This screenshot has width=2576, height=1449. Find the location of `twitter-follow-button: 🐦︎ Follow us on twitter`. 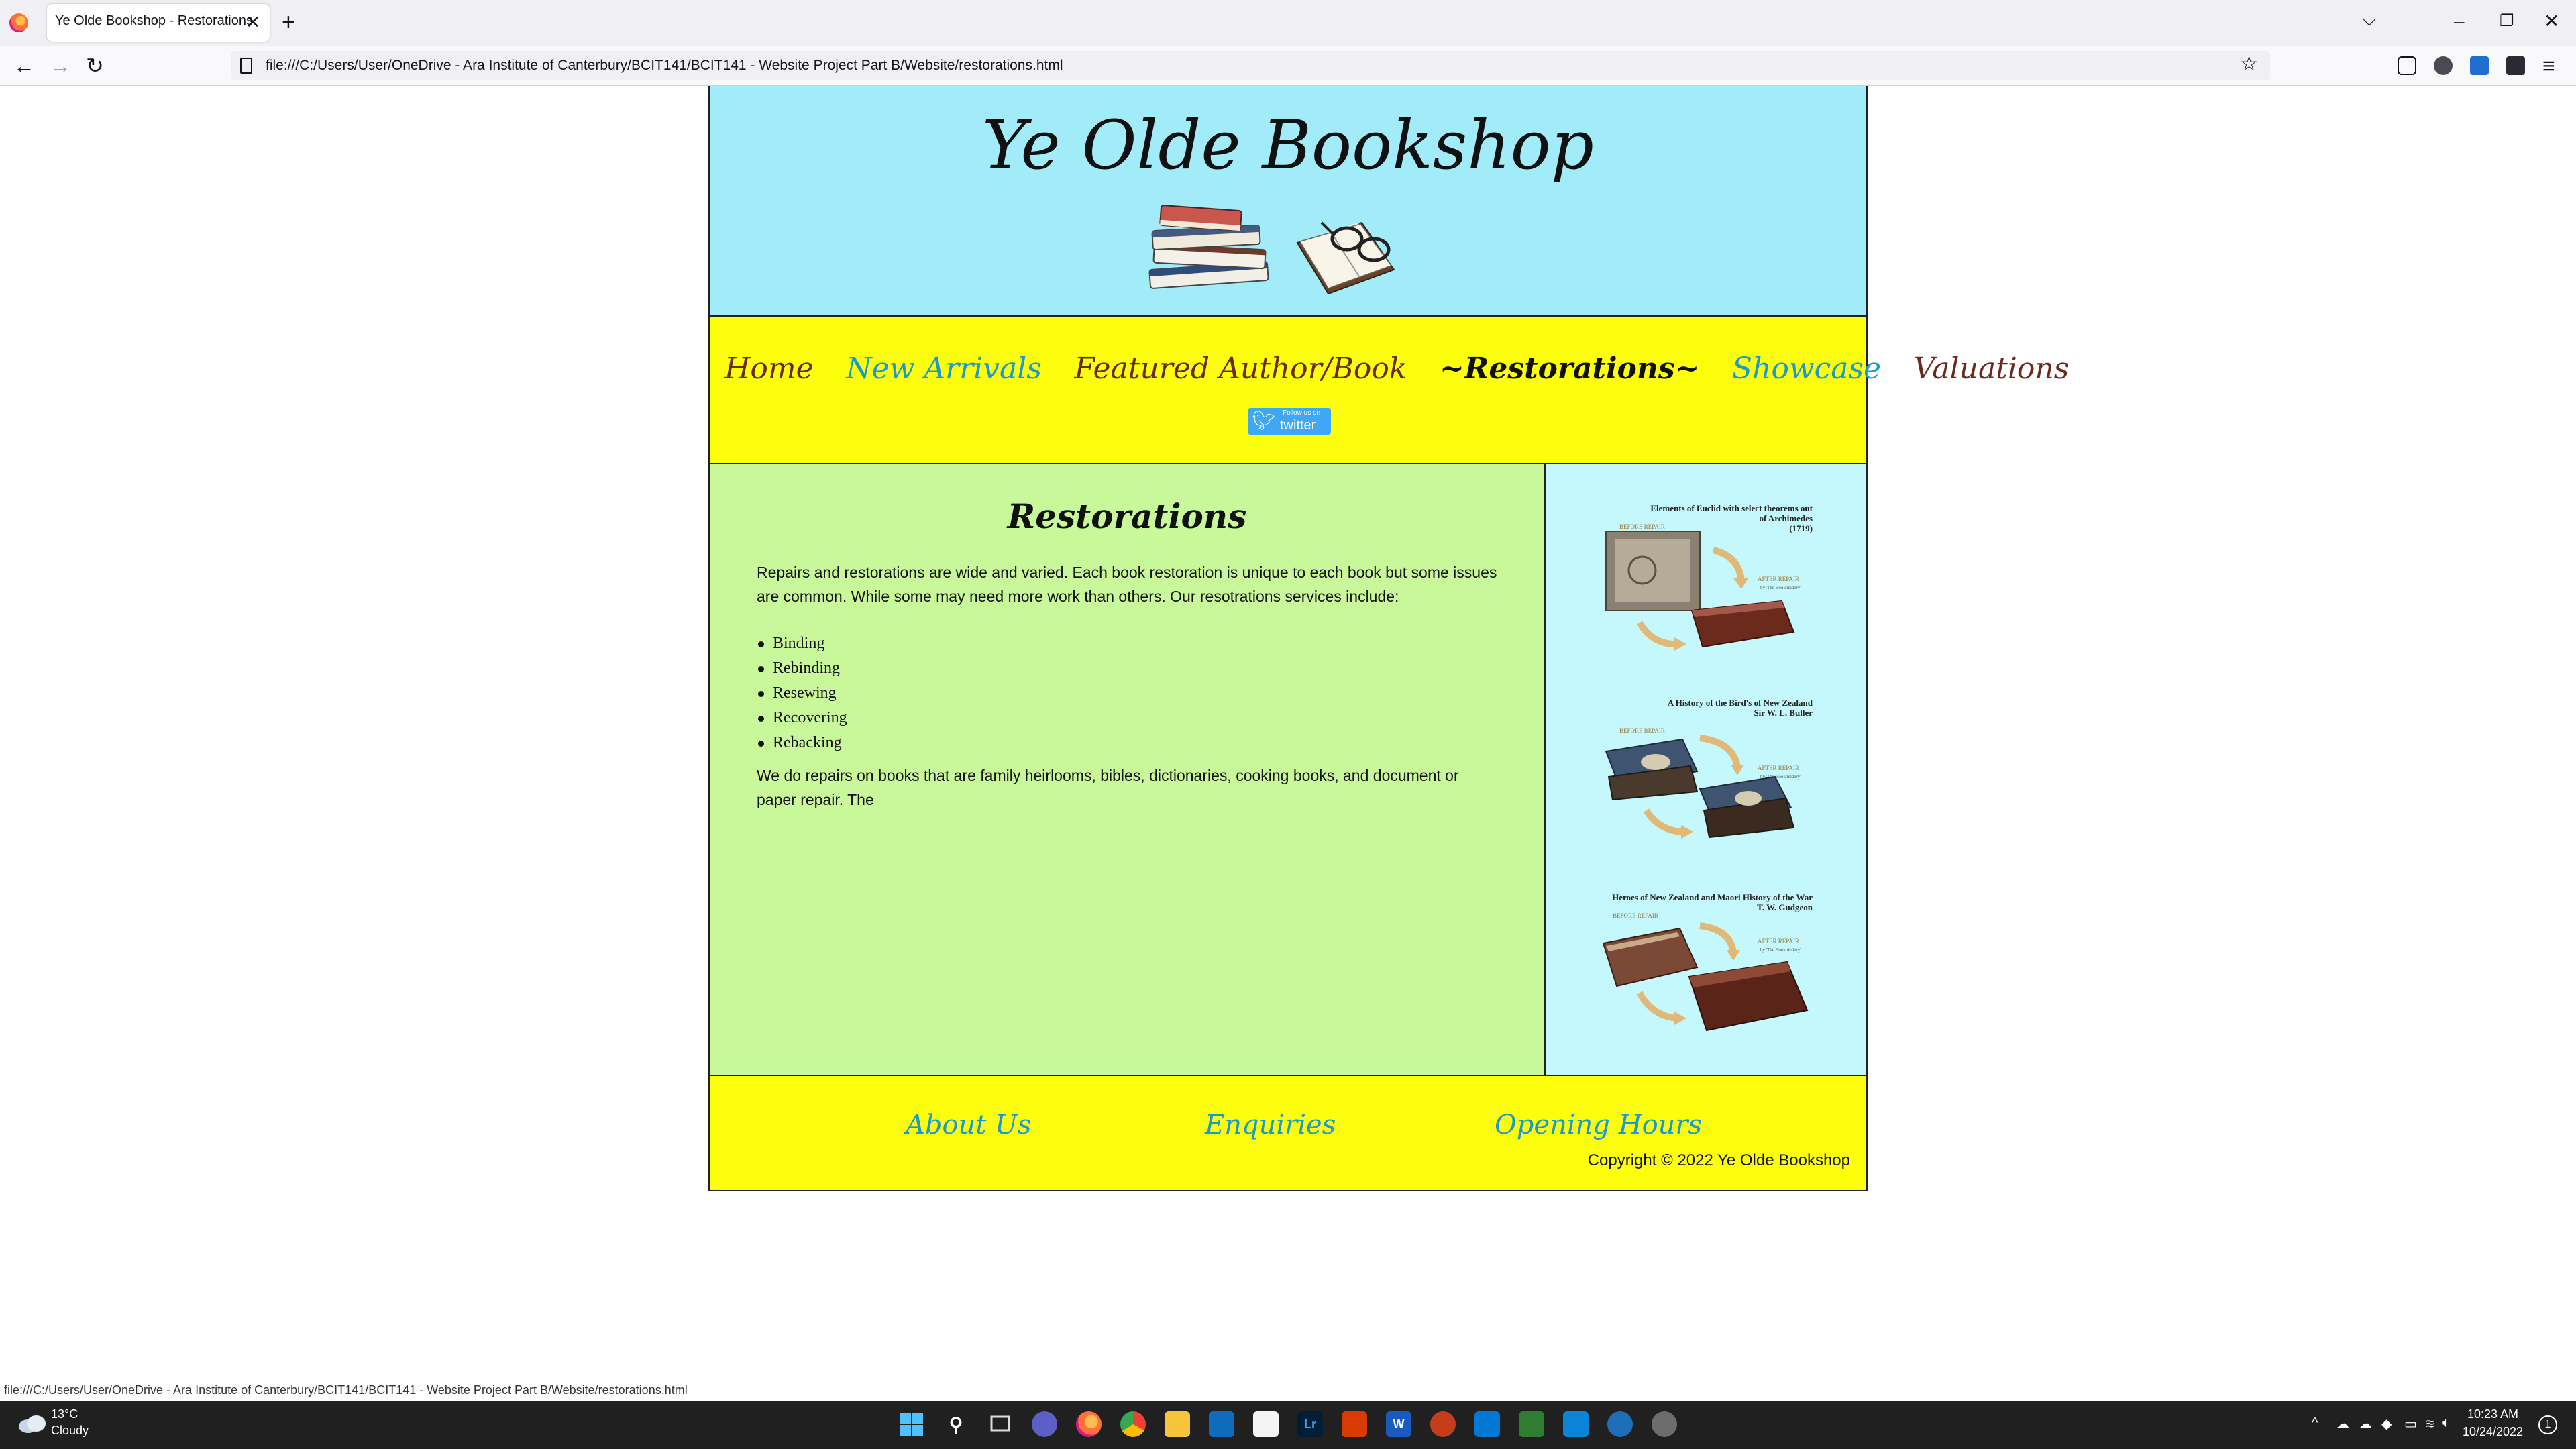

twitter-follow-button: 🐦︎ Follow us on twitter is located at coordinates (1289, 421).